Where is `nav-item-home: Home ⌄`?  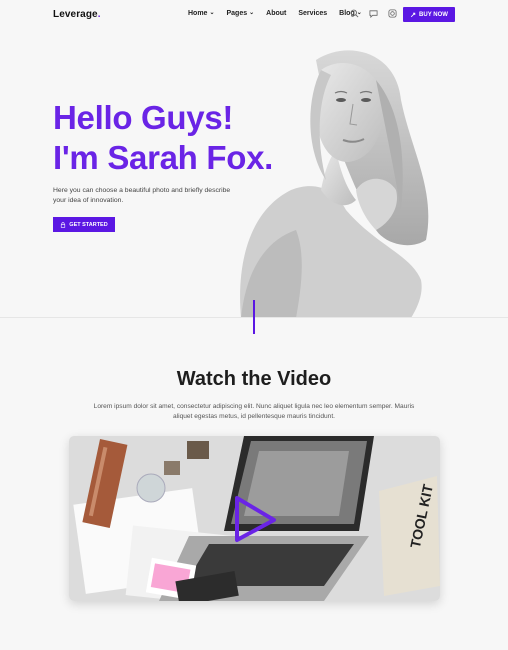
nav-item-home: Home ⌄ is located at coordinates (201, 13).